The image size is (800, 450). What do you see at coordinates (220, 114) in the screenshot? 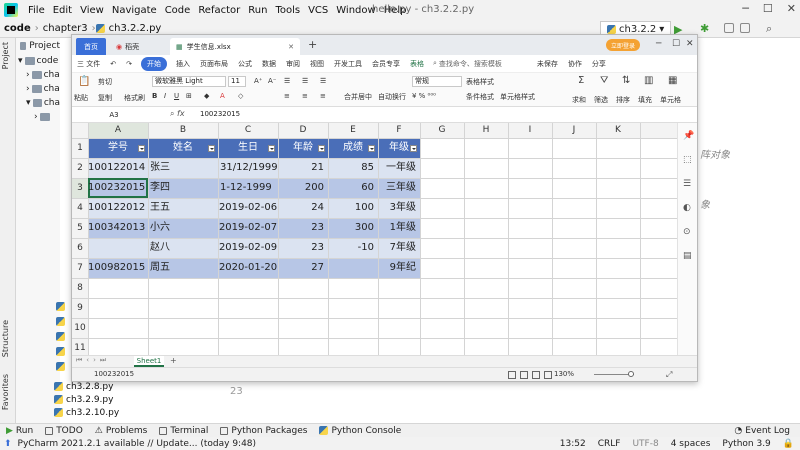
I see `formula-input: 100232015` at bounding box center [220, 114].